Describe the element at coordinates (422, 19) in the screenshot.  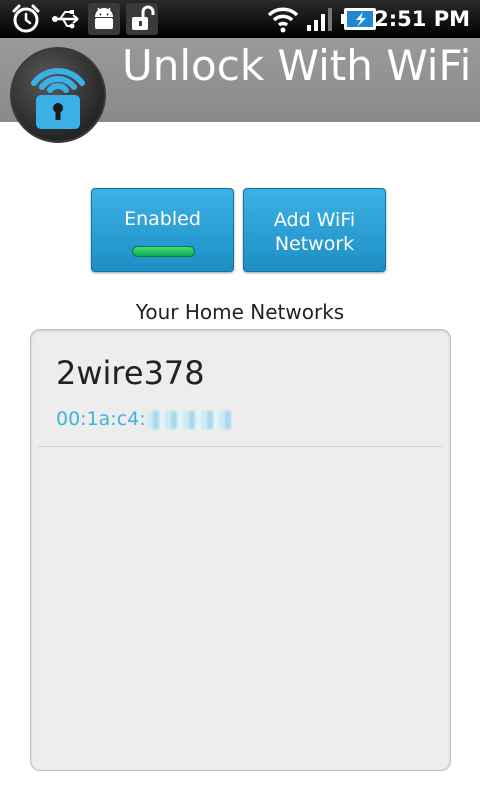
I see `status-time: 2:51 PM` at that location.